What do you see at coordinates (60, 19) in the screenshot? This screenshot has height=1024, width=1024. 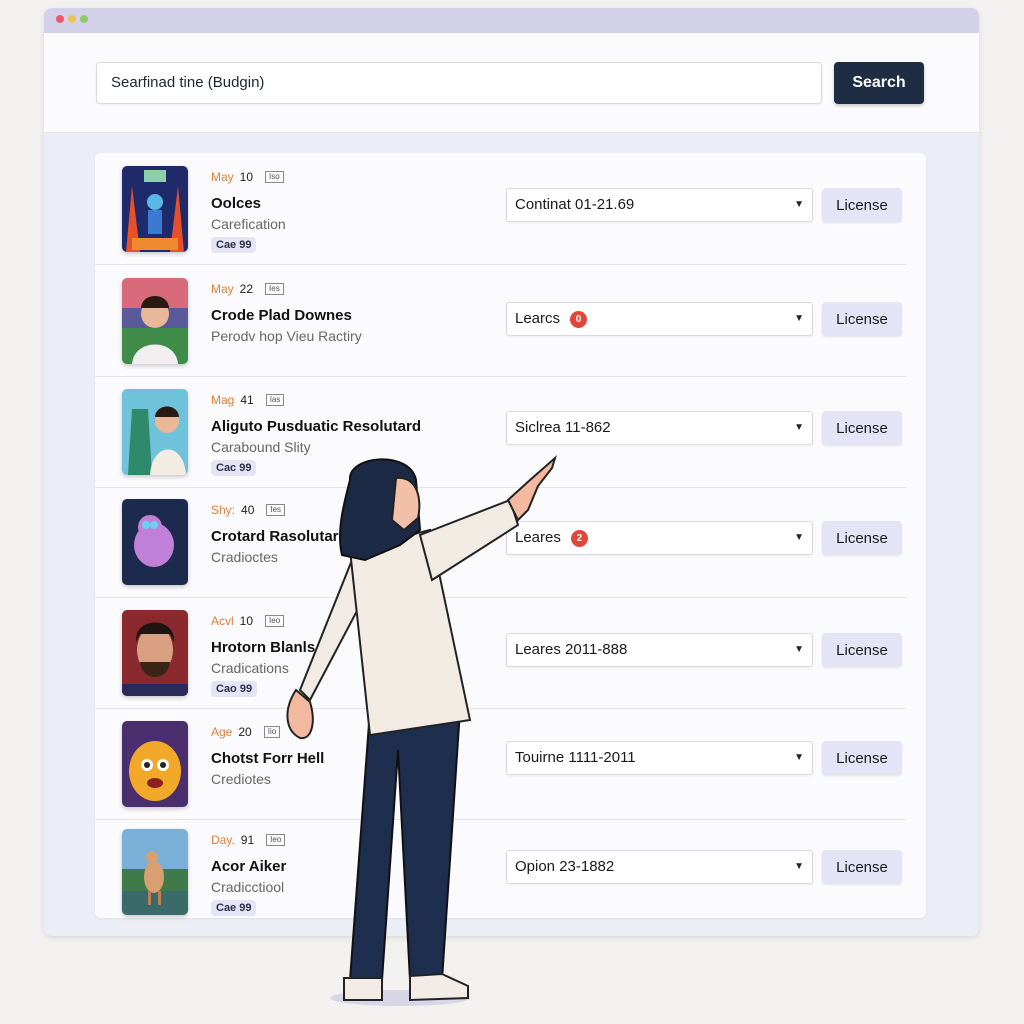 I see `close-window-button` at bounding box center [60, 19].